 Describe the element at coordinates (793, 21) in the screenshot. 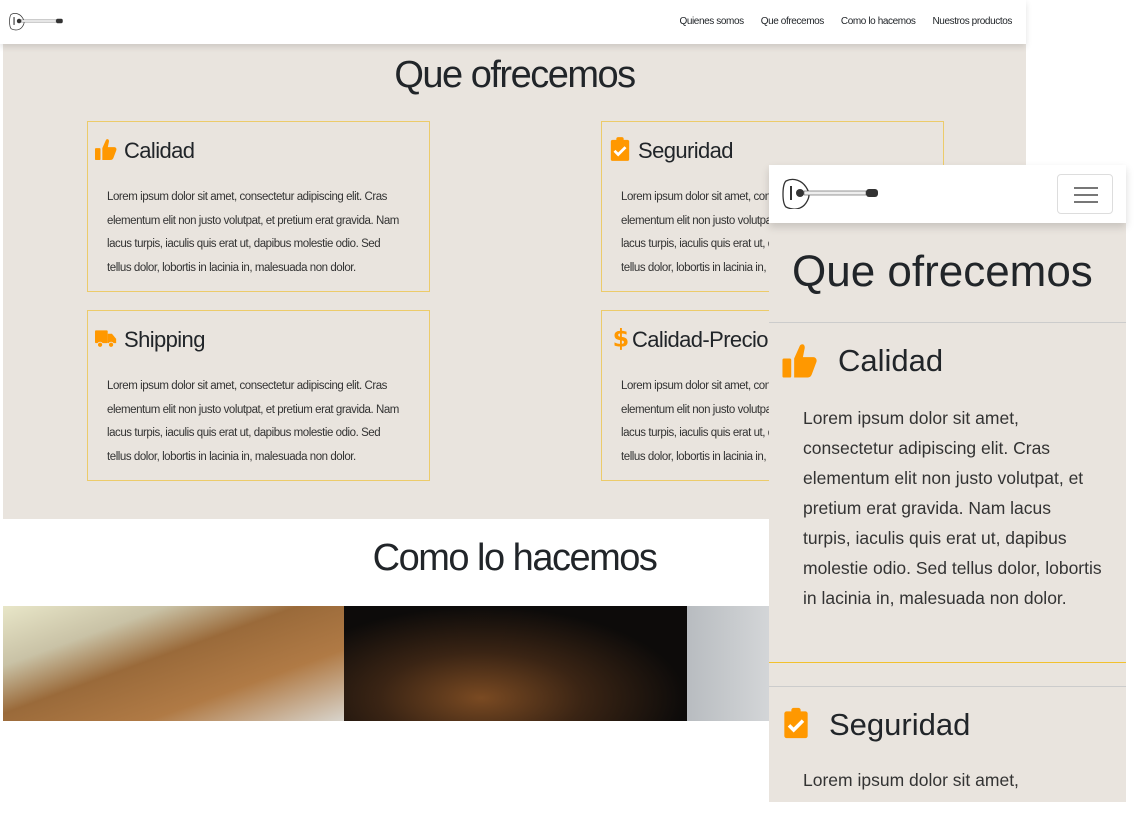

I see `nav-link-que-ofrecemos: Que ofrecemos` at that location.